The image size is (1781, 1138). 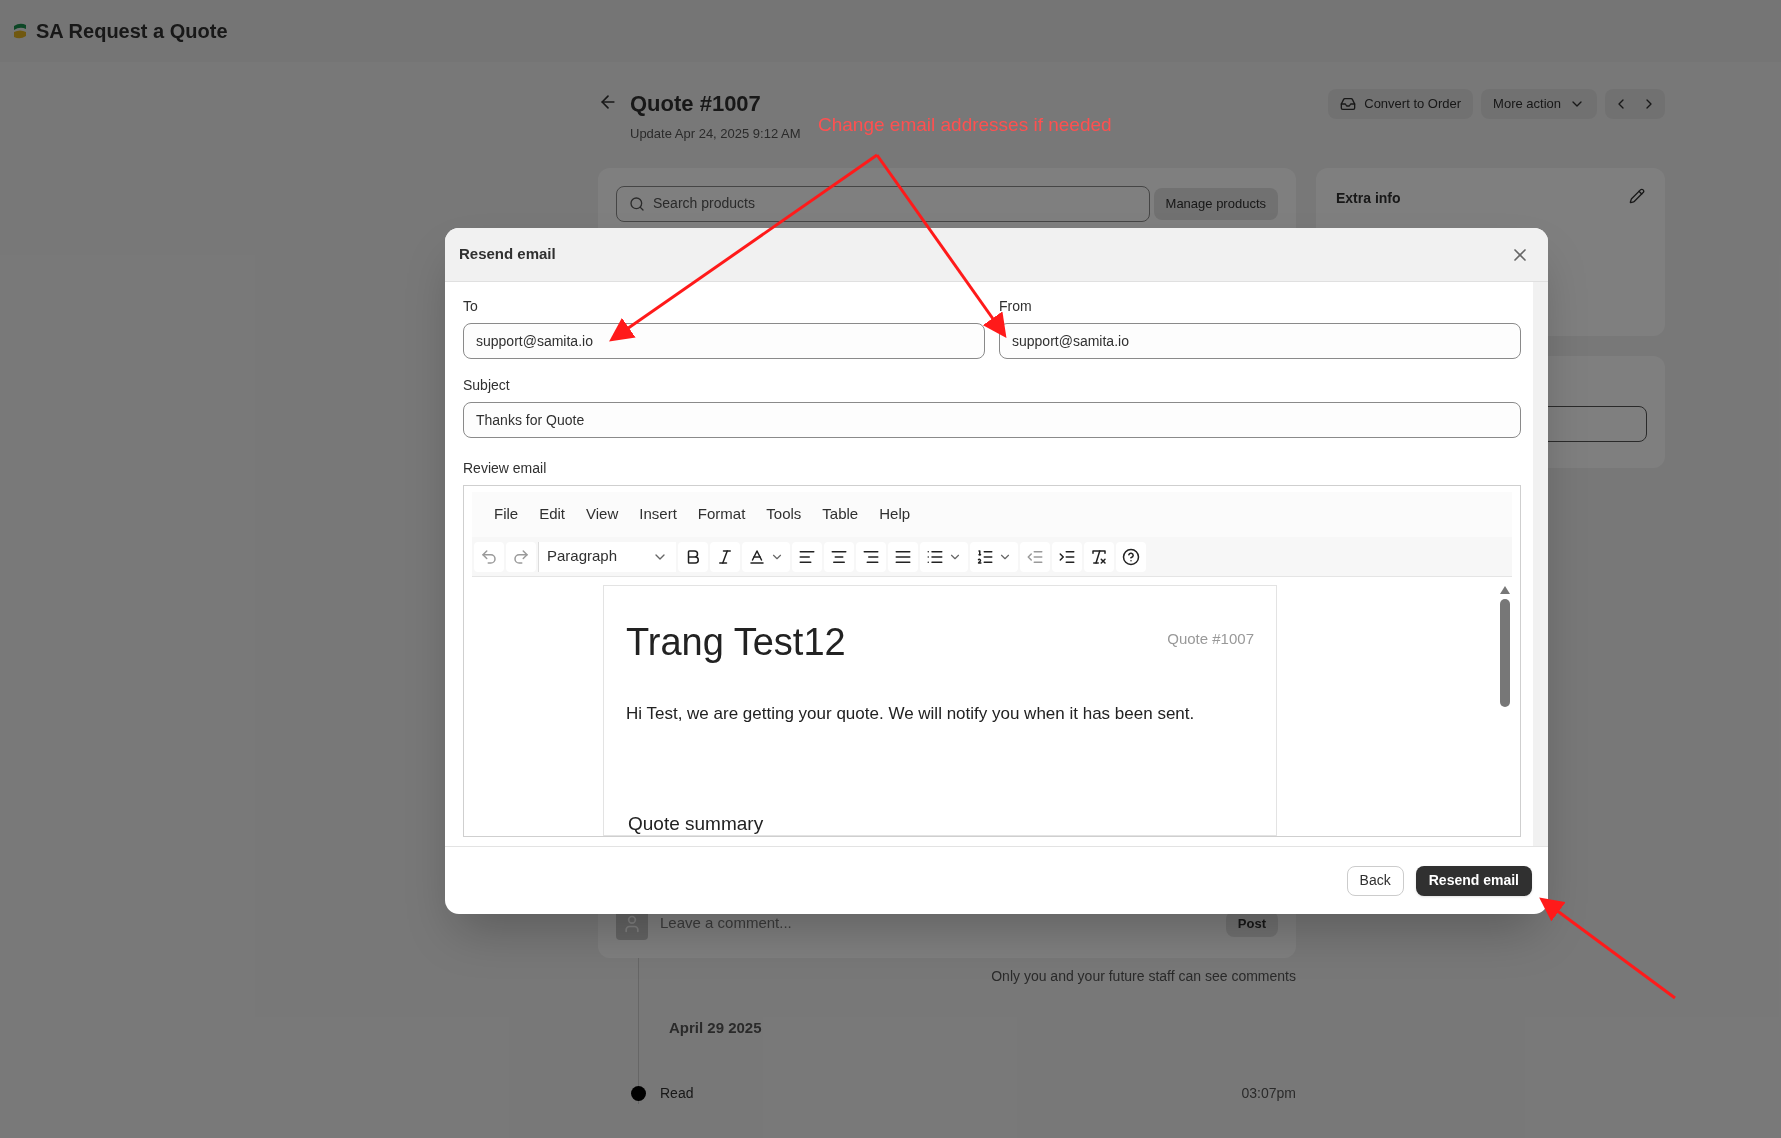 What do you see at coordinates (839, 556) in the screenshot?
I see `align-center-button` at bounding box center [839, 556].